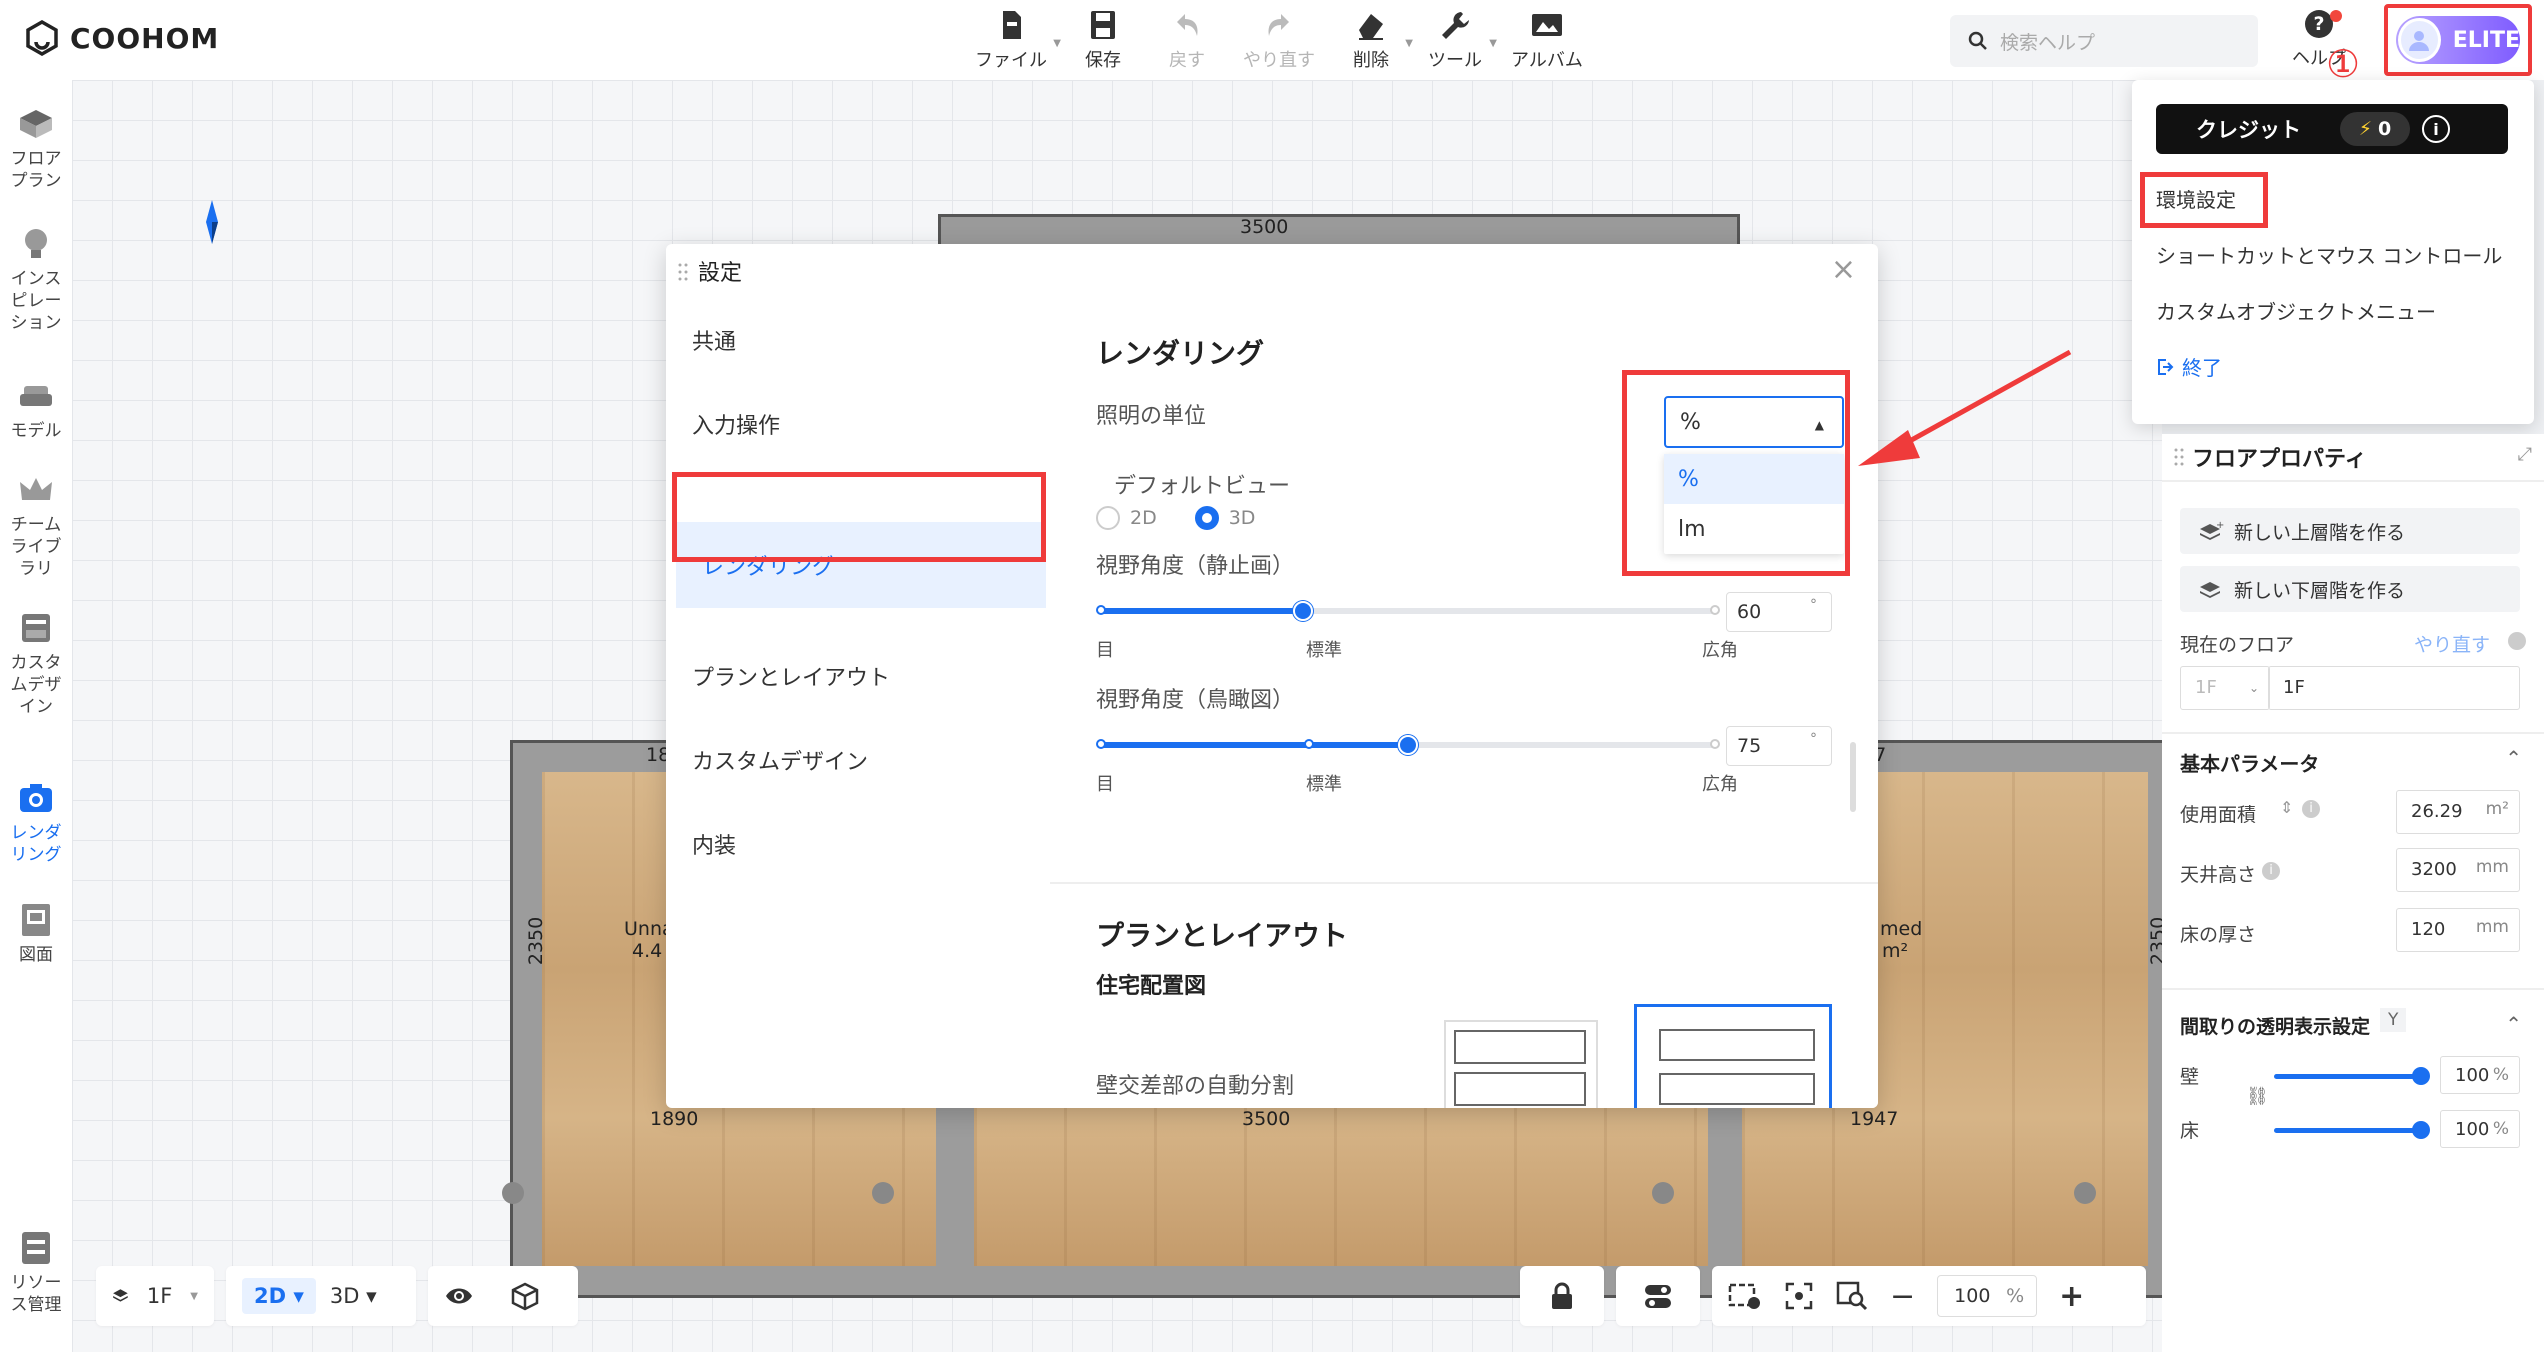 Image resolution: width=2544 pixels, height=1352 pixels. What do you see at coordinates (2329, 254) in the screenshot?
I see `menu-item-shortcuts: ショートカットとマウス コントロール` at bounding box center [2329, 254].